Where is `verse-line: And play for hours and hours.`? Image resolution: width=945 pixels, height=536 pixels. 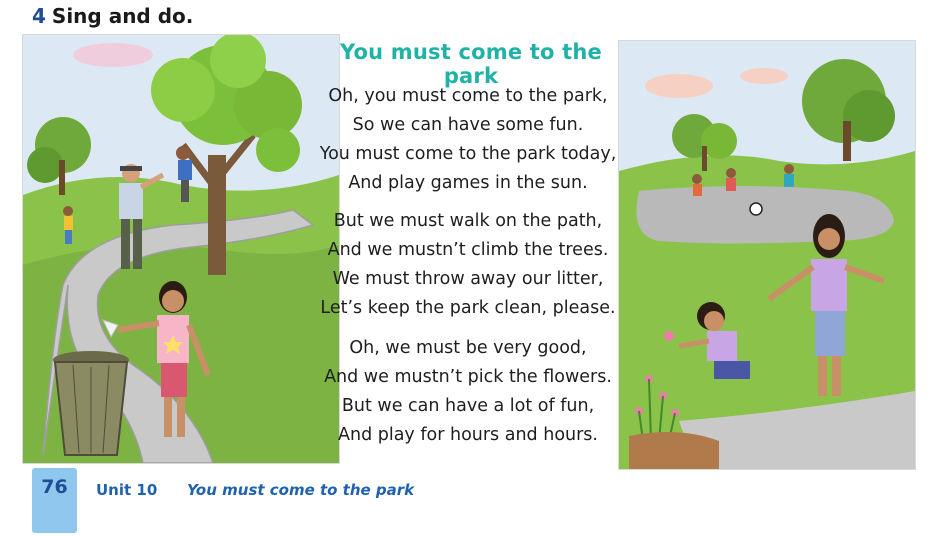 verse-line: And play for hours and hours. is located at coordinates (468, 435).